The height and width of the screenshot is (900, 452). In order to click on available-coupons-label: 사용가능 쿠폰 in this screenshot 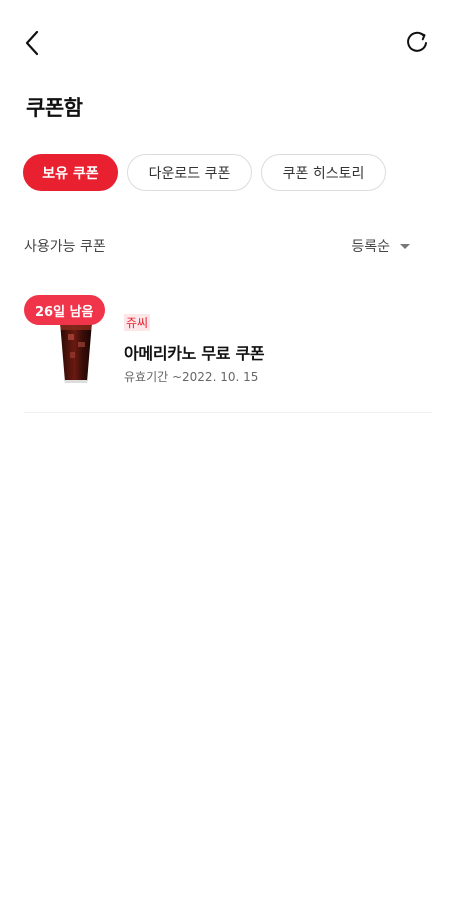, I will do `click(65, 247)`.